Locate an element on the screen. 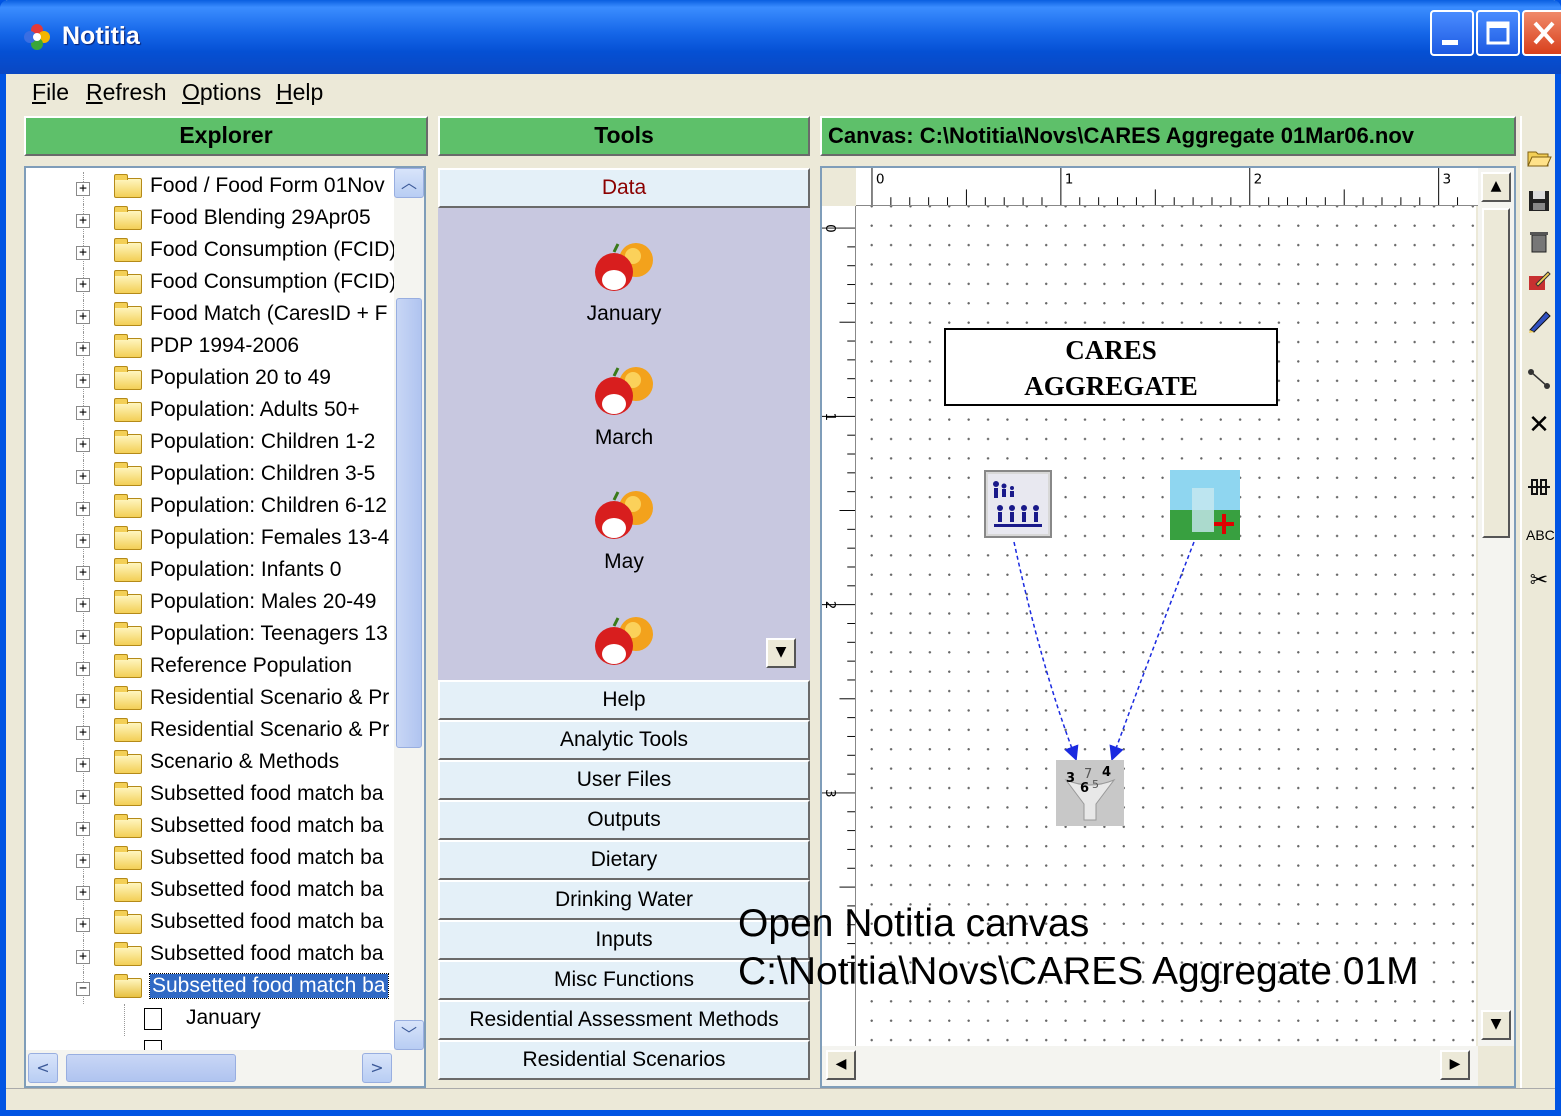 This screenshot has width=1561, height=1116. tree-item: + Population: Children 1-2 is located at coordinates (210, 444).